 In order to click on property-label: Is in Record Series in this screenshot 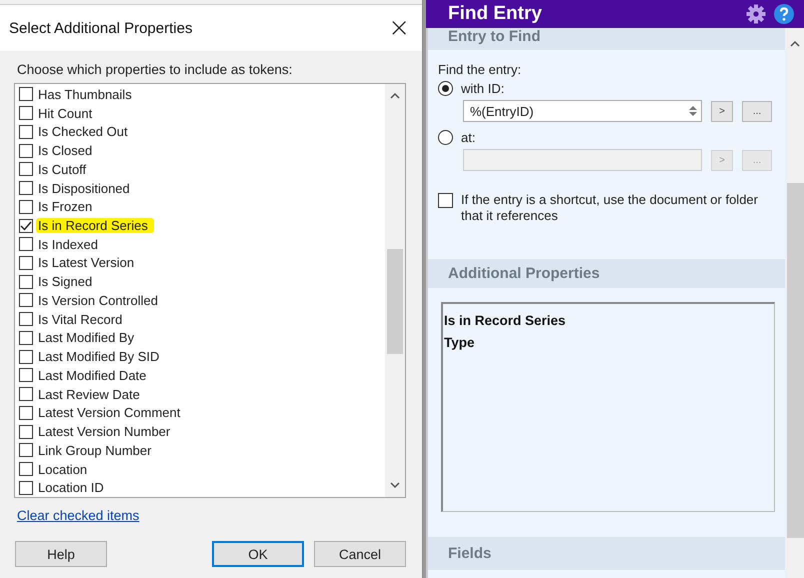, I will do `click(95, 225)`.